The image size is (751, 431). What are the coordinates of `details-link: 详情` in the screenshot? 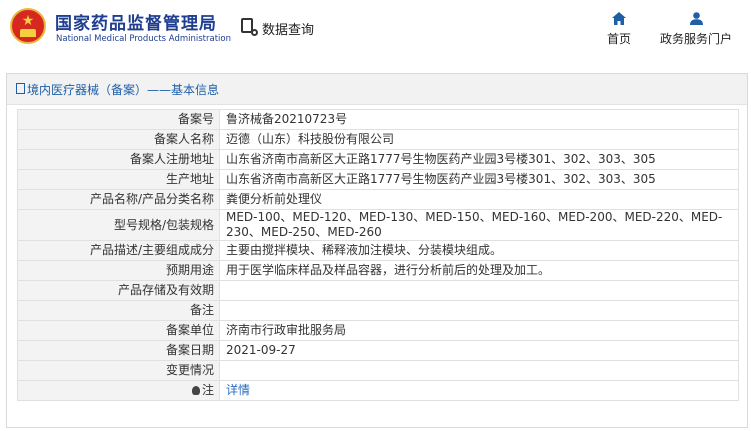 It's located at (238, 390).